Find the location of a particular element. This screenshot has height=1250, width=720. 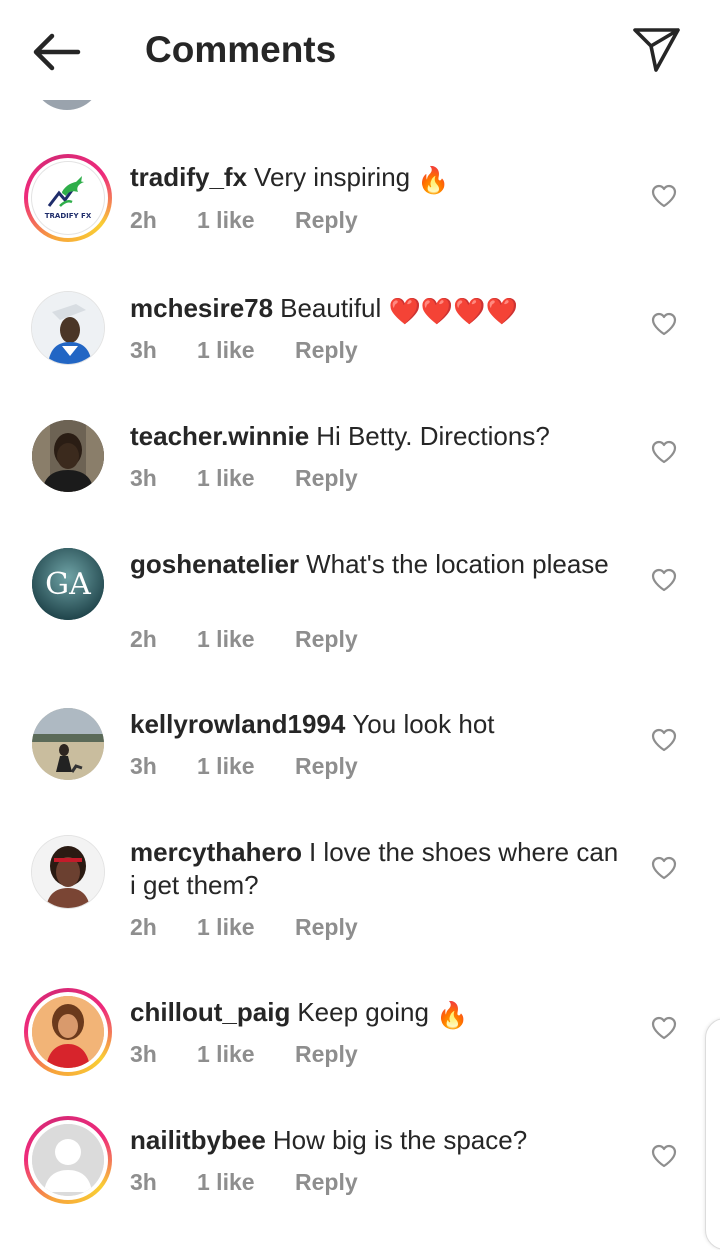

default-avatar-icon is located at coordinates (68, 1160).